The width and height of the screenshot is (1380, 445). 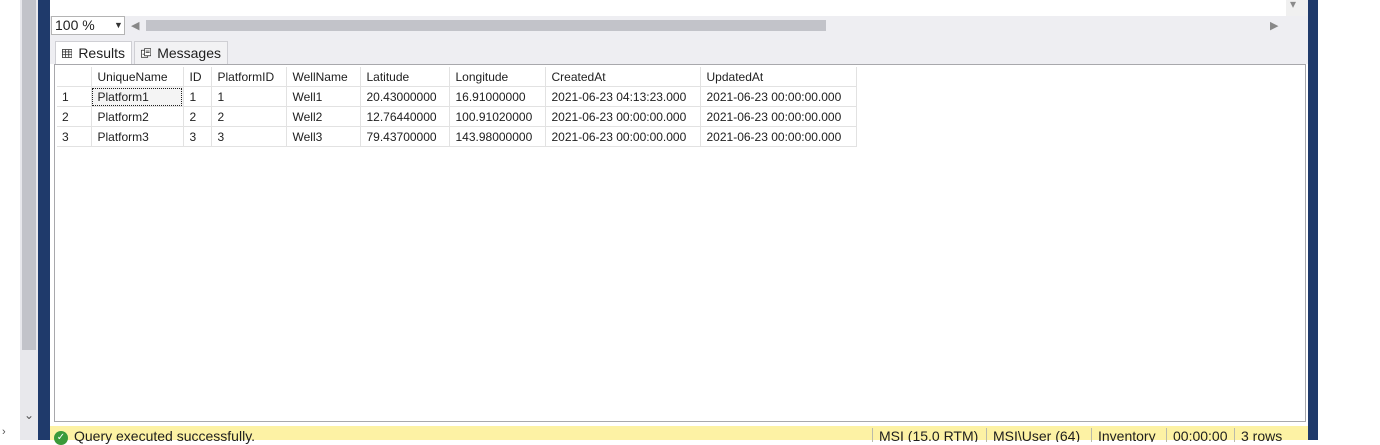 What do you see at coordinates (497, 116) in the screenshot?
I see `cell-longitude: 100.91020000` at bounding box center [497, 116].